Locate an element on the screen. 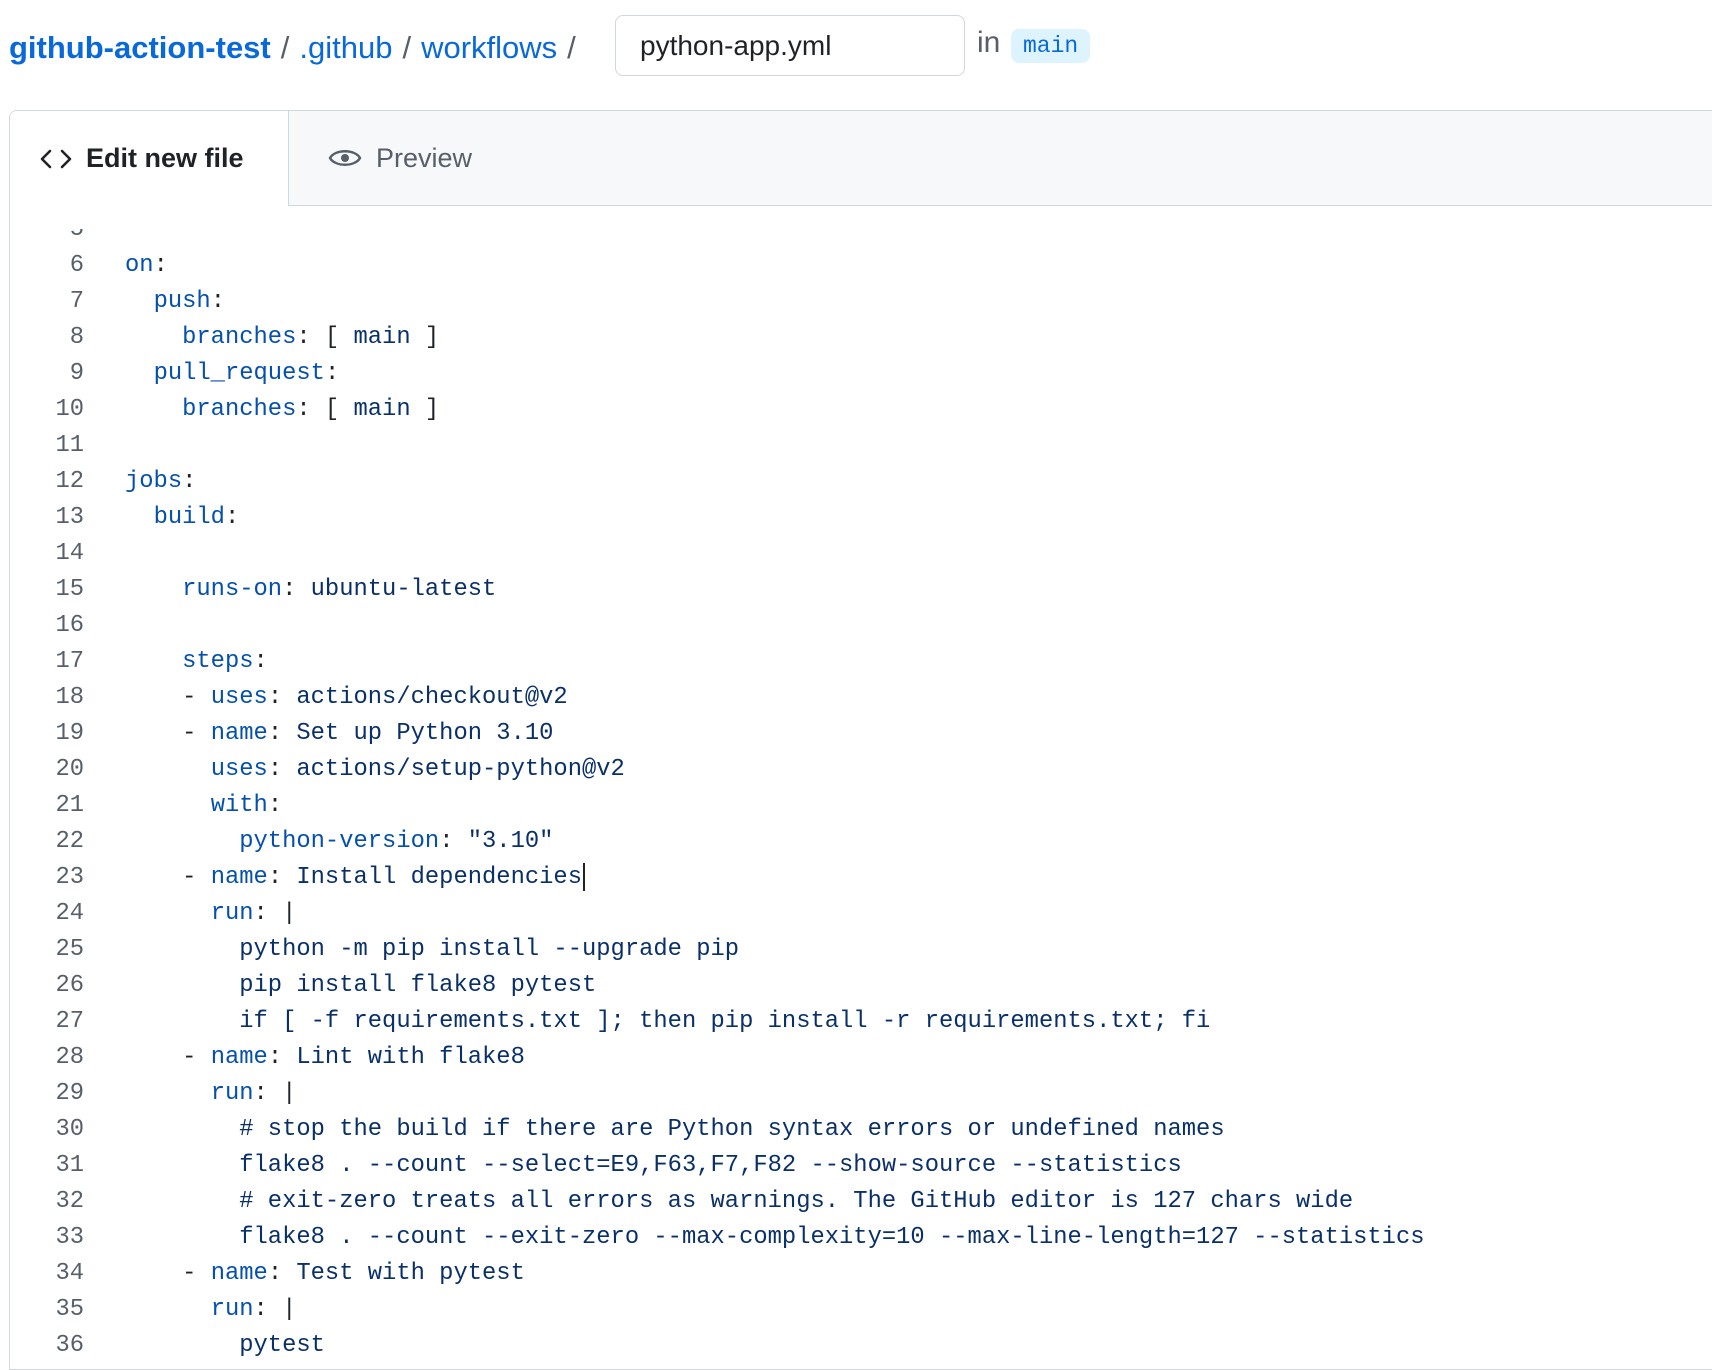  line-number: 34 is located at coordinates (69, 1273).